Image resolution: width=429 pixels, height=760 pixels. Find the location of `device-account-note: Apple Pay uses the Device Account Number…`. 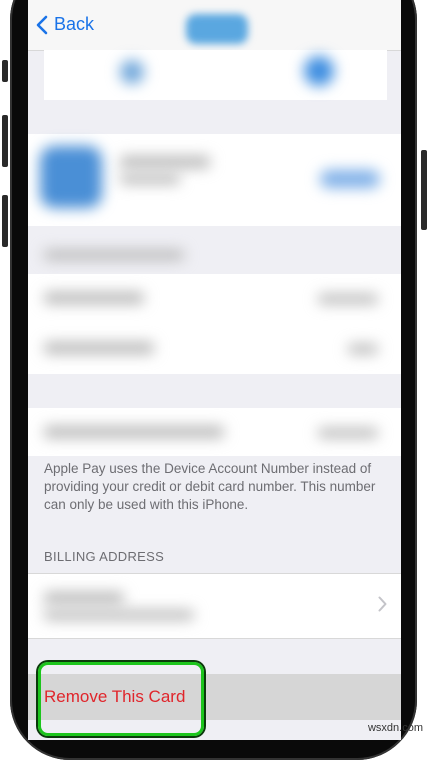

device-account-note: Apple Pay uses the Device Account Number… is located at coordinates (210, 486).